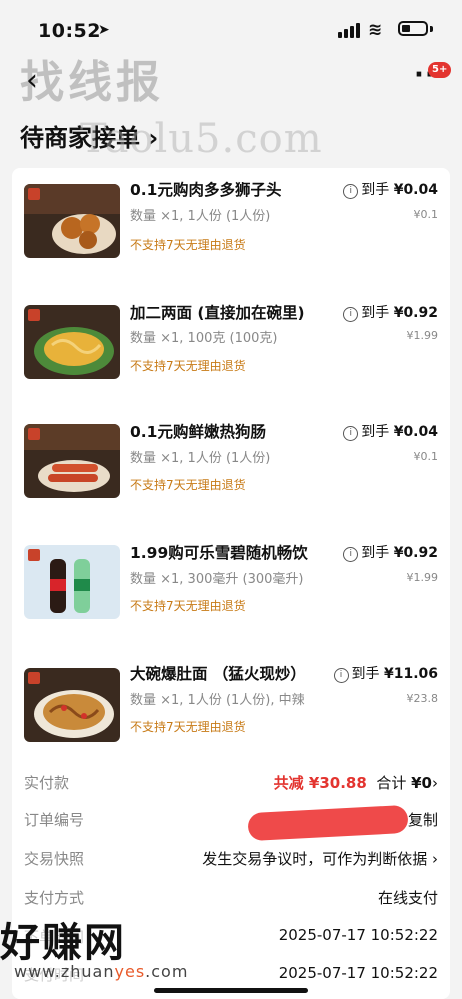 Image resolution: width=462 pixels, height=999 pixels. What do you see at coordinates (54, 859) in the screenshot?
I see `snapshot-label: 交易快照` at bounding box center [54, 859].